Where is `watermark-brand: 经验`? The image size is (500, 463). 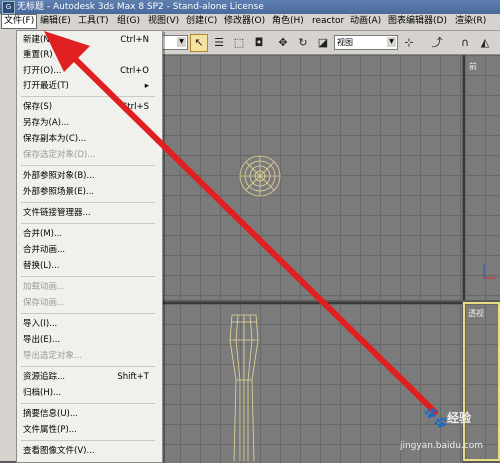 watermark-brand: 经验 is located at coordinates (459, 418).